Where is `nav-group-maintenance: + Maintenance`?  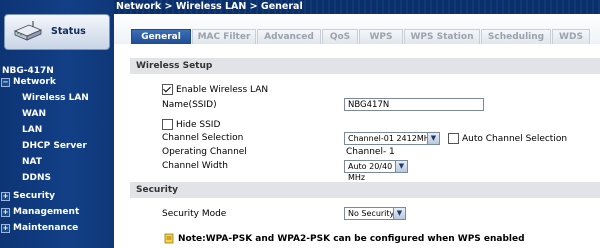
nav-group-maintenance: + Maintenance is located at coordinates (57, 228).